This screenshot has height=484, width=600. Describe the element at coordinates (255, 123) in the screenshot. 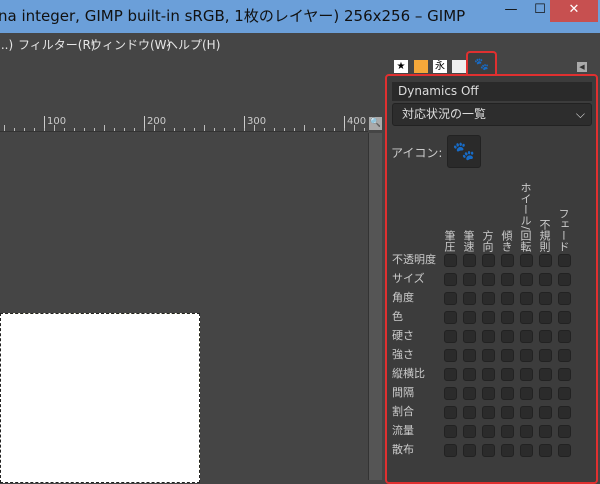

I see `ruler-label: 300` at that location.